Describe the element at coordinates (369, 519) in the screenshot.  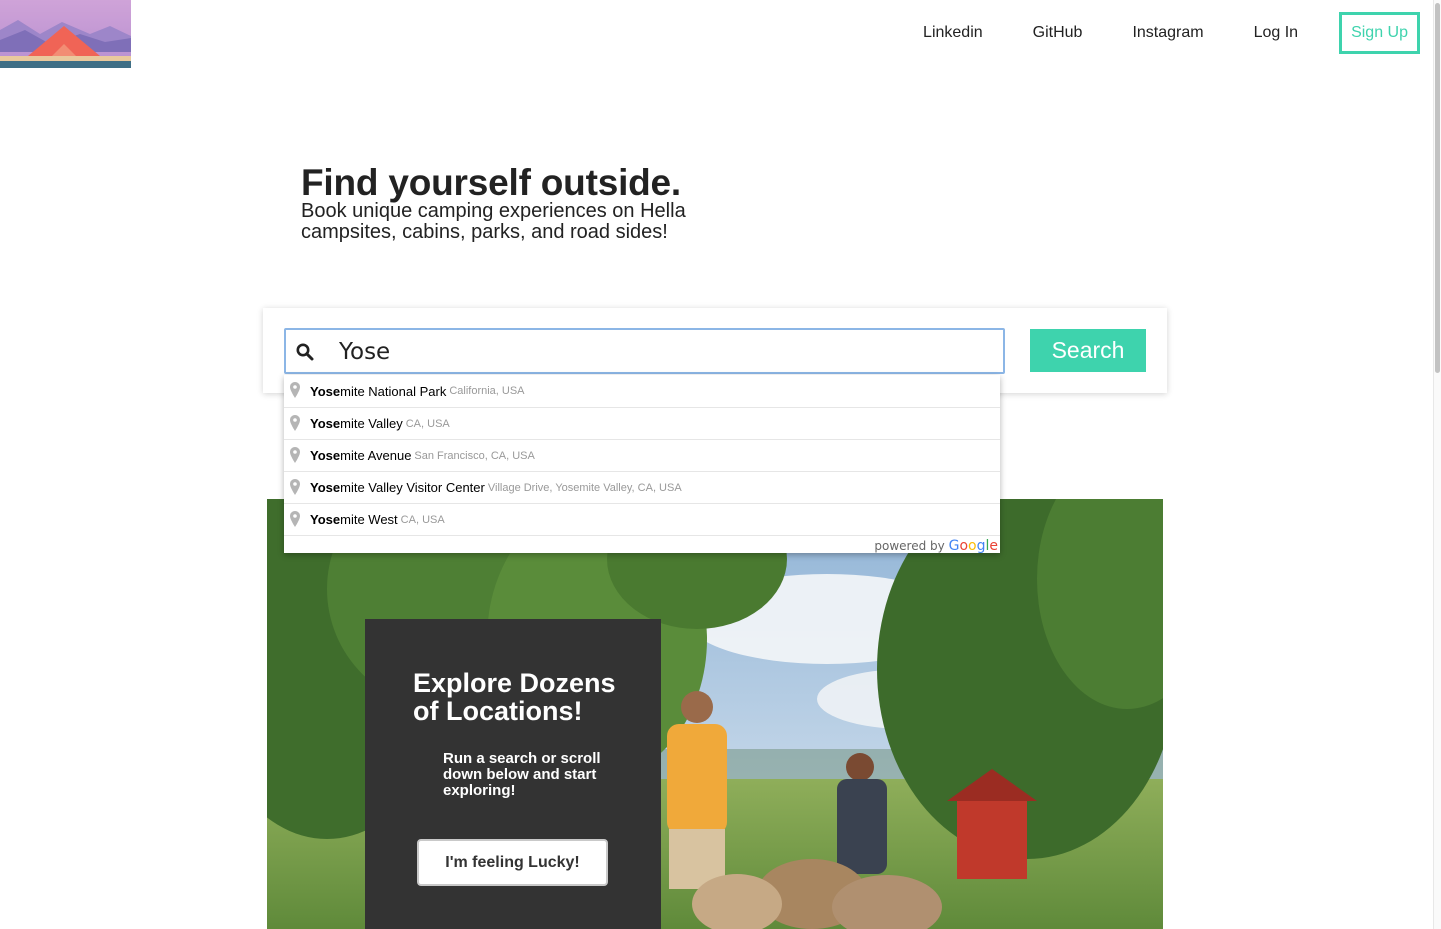
I see `autocomplete-main-text: mite West` at that location.